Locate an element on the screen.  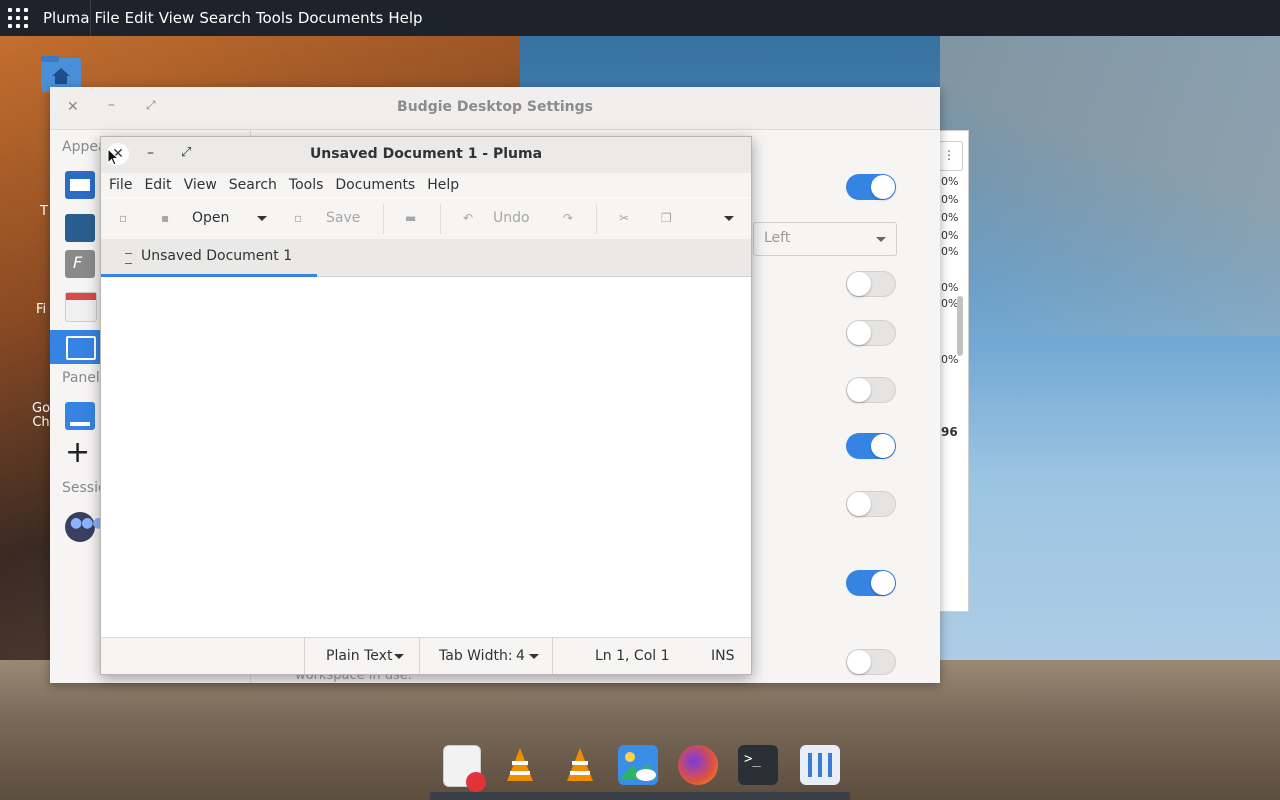
budgie-window-title: Budgie Desktop Settings is located at coordinates (495, 107).